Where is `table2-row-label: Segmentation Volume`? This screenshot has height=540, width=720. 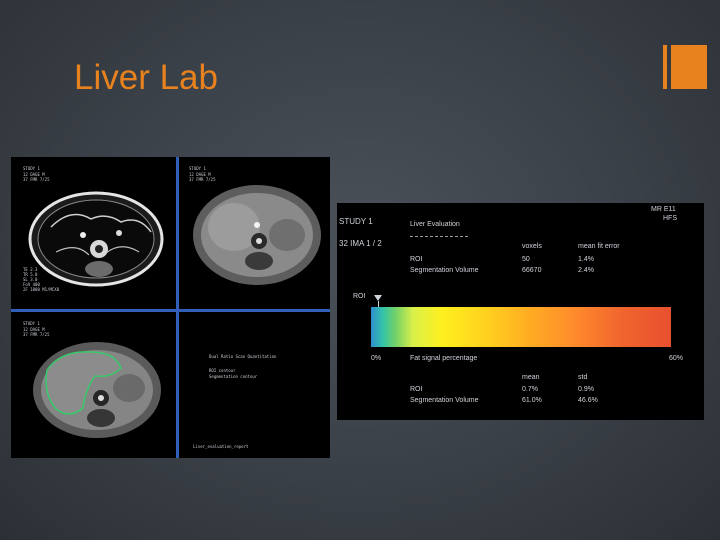 table2-row-label: Segmentation Volume is located at coordinates (444, 400).